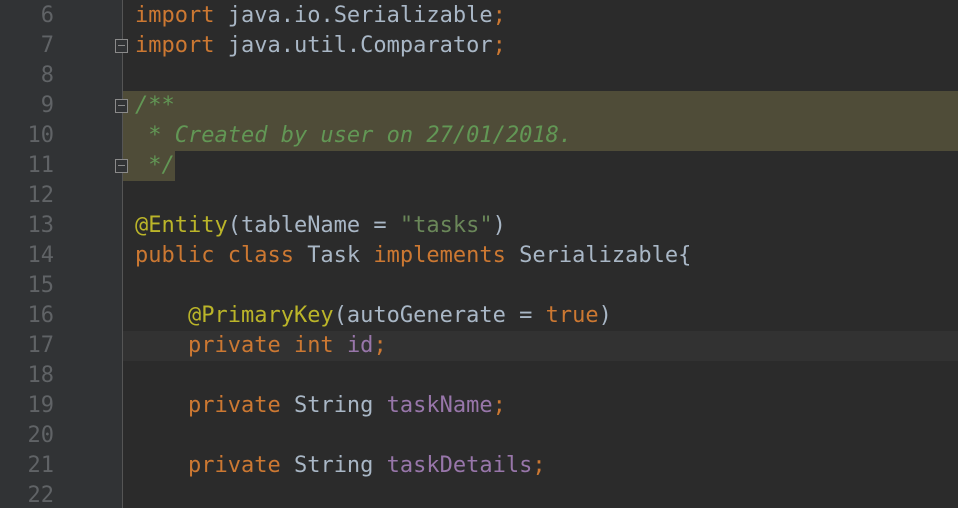 This screenshot has height=508, width=958. I want to click on code-token: @PrimaryKey, so click(260, 315).